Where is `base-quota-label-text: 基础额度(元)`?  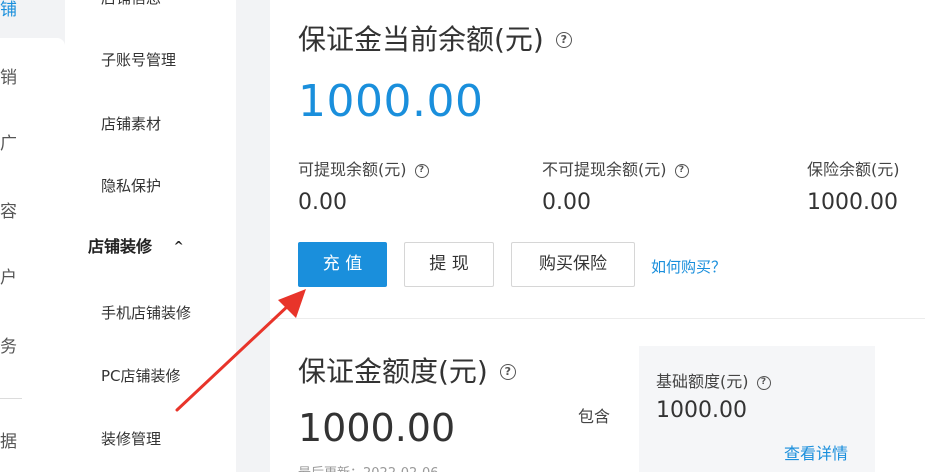
base-quota-label-text: 基础额度(元) is located at coordinates (702, 381).